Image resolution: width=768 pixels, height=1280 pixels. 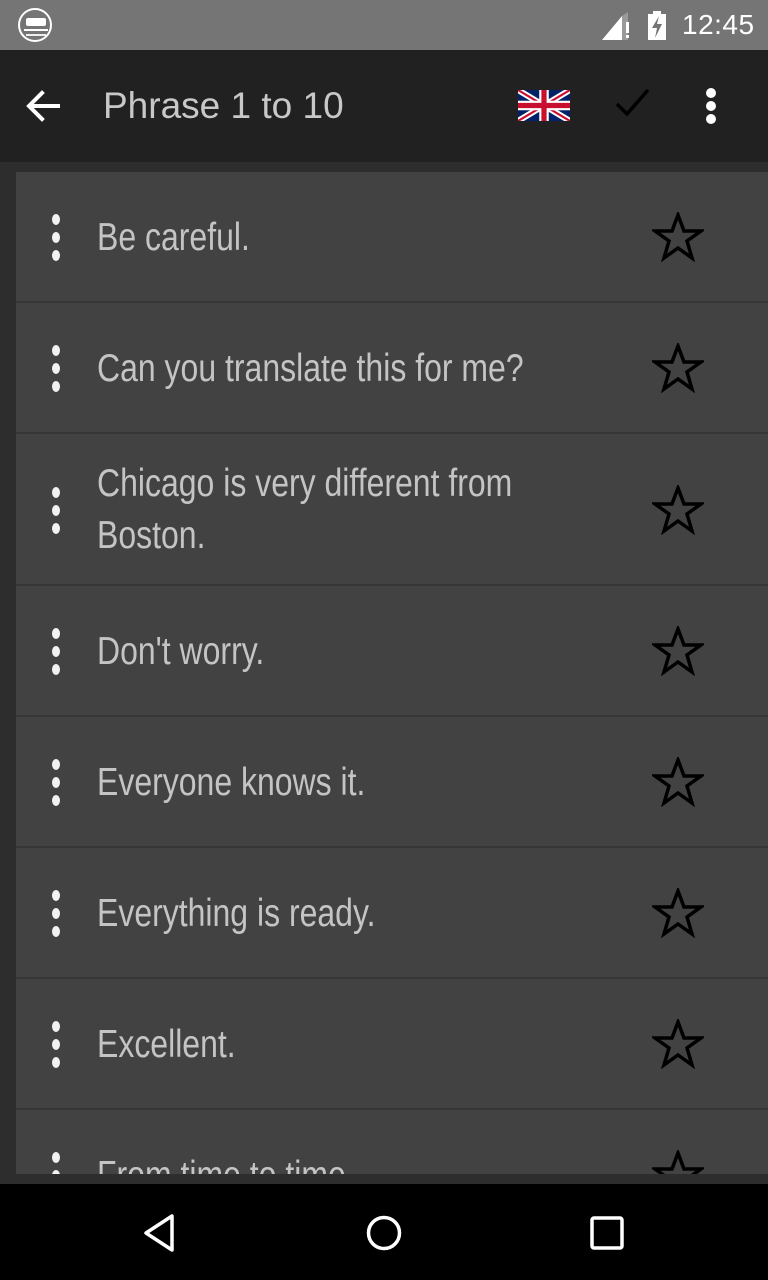 What do you see at coordinates (305, 509) in the screenshot?
I see `phrase-text: Chicago is very different from Boston.` at bounding box center [305, 509].